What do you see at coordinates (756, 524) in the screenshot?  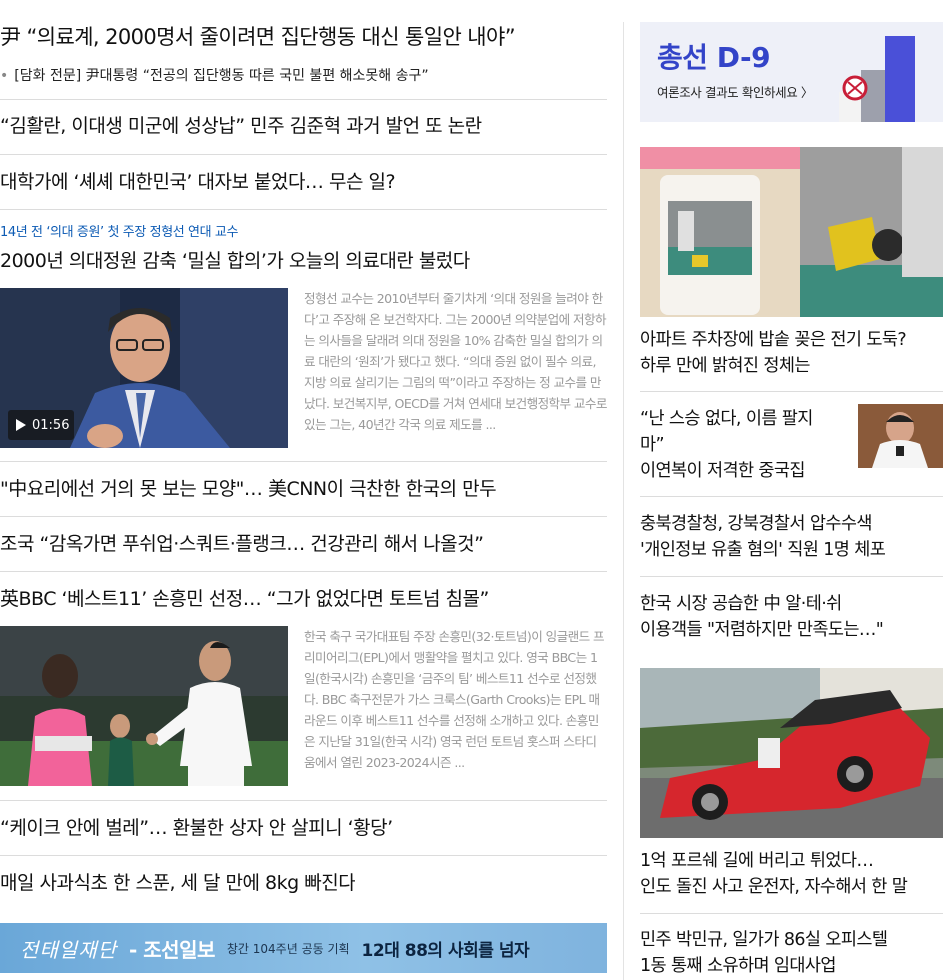 I see `headline-line: 충북경찰청, 강북경찰서 압수수색` at bounding box center [756, 524].